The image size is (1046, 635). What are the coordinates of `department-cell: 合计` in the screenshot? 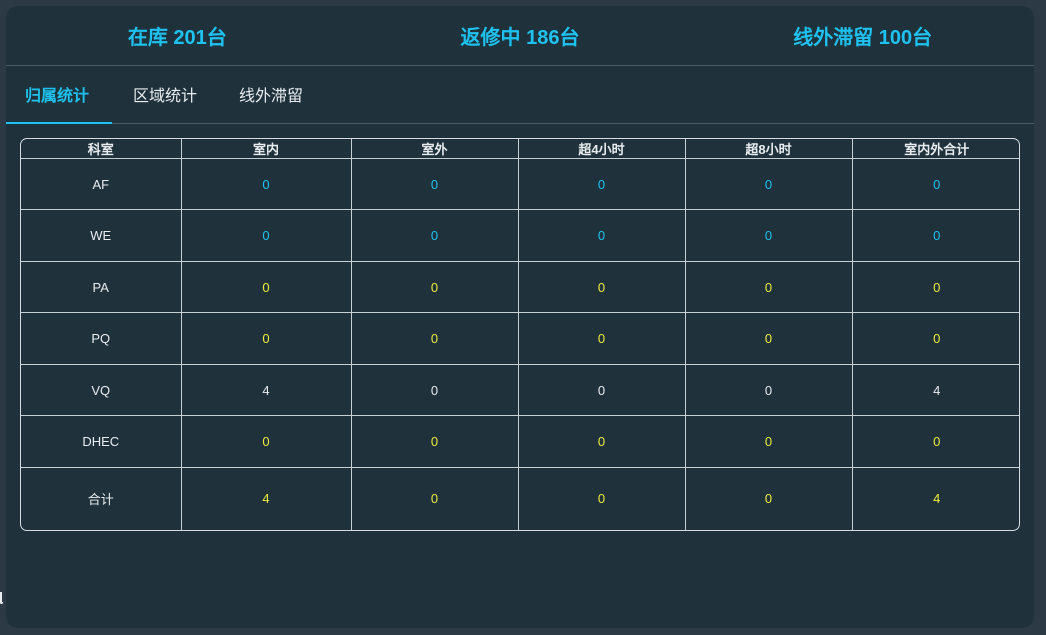 It's located at (101, 498).